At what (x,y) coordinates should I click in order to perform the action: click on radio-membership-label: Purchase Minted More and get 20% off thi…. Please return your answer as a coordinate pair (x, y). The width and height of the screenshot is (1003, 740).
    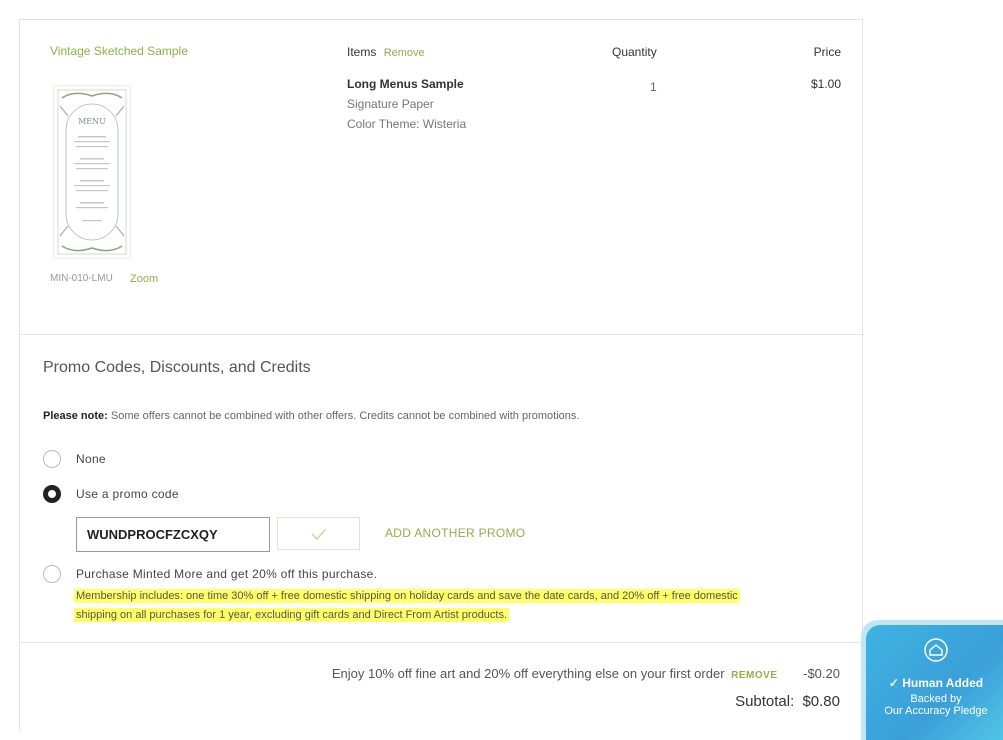
    Looking at the image, I should click on (226, 574).